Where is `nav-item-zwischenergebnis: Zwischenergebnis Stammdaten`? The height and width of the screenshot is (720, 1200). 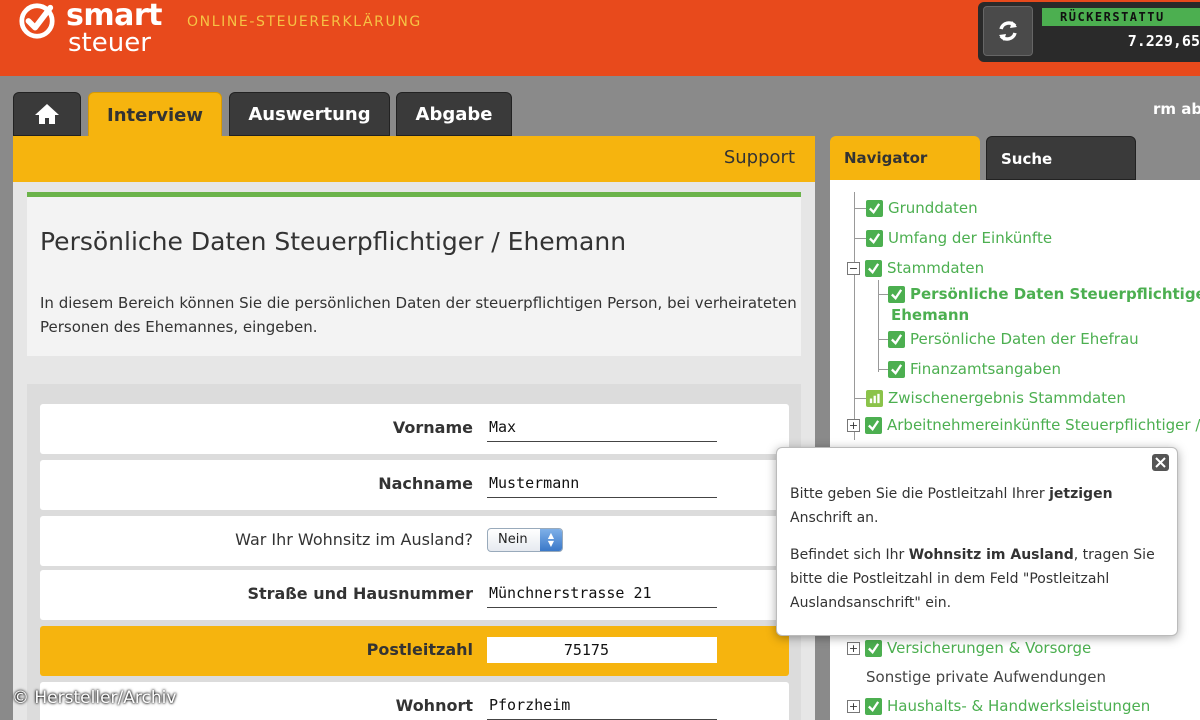 nav-item-zwischenergebnis: Zwischenergebnis Stammdaten is located at coordinates (990, 398).